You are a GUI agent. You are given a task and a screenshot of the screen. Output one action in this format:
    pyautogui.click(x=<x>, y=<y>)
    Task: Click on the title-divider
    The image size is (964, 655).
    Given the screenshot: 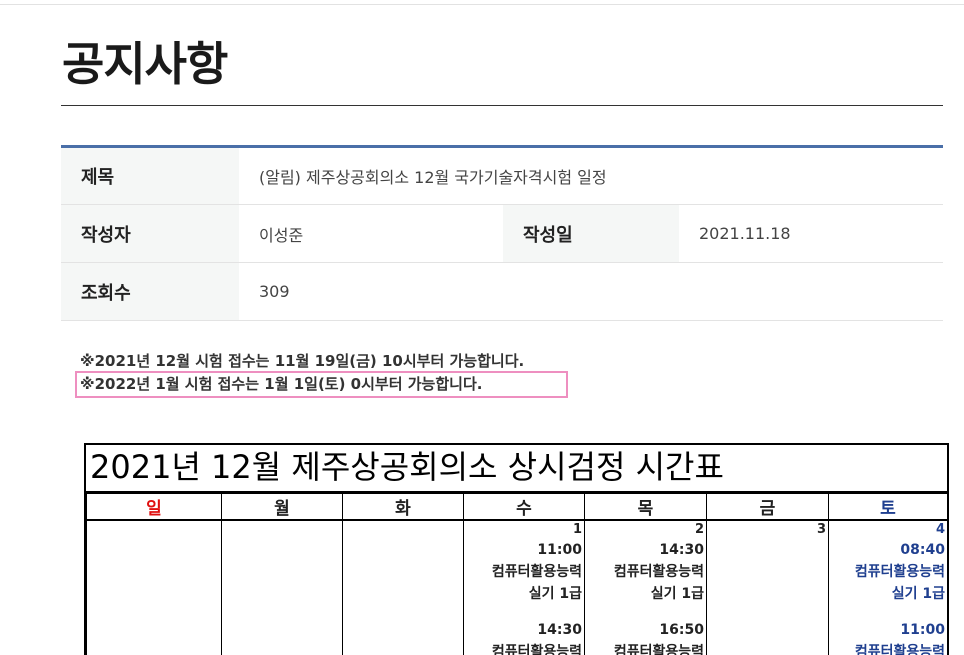 What is the action you would take?
    pyautogui.click(x=502, y=105)
    